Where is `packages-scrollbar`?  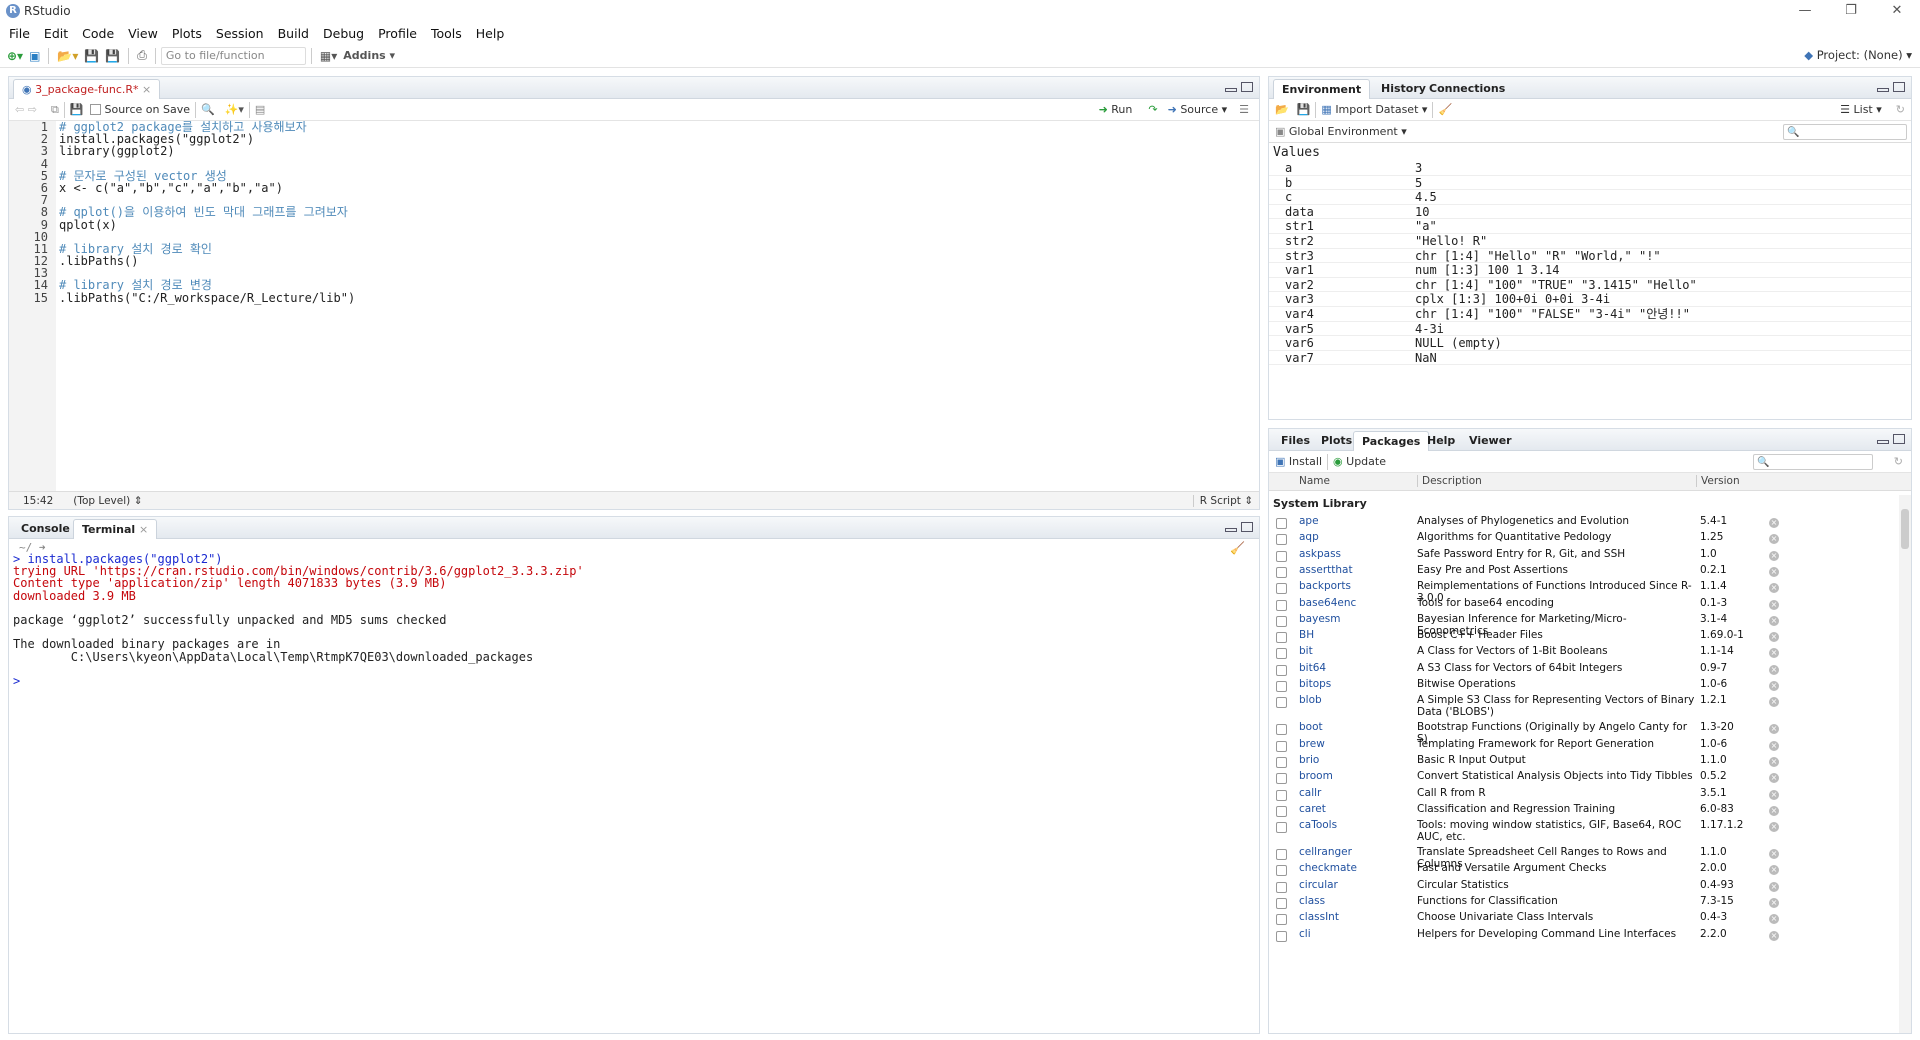 packages-scrollbar is located at coordinates (1905, 764).